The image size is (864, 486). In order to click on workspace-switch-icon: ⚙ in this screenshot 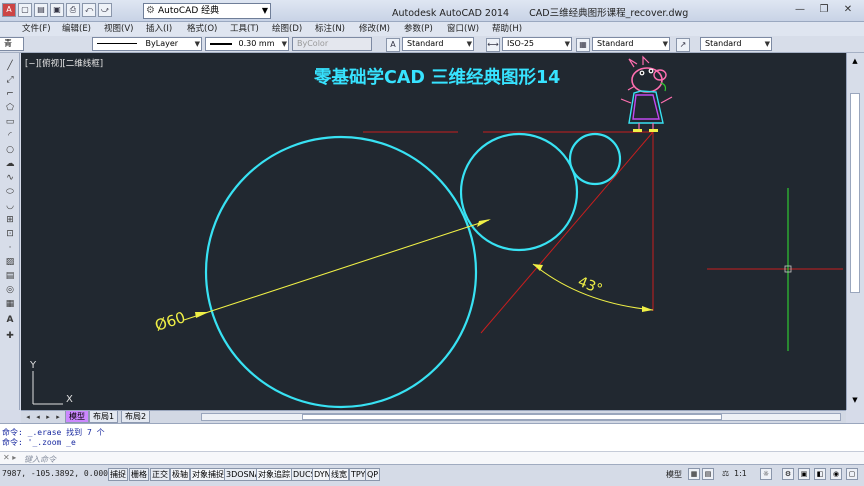, I will do `click(788, 474)`.